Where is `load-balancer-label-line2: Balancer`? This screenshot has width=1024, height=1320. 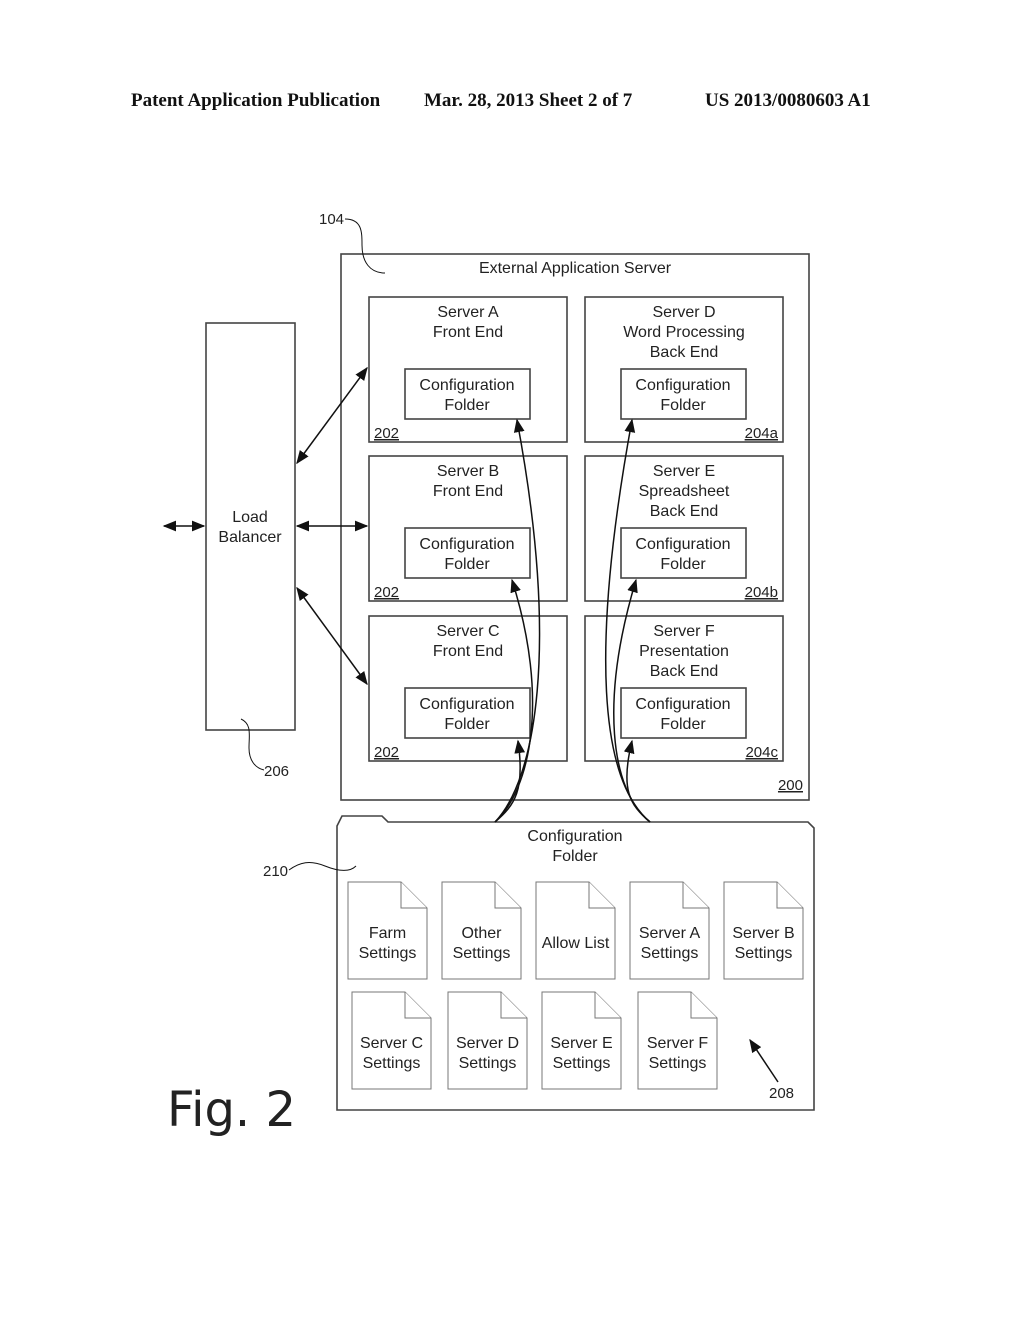 load-balancer-label-line2: Balancer is located at coordinates (250, 537).